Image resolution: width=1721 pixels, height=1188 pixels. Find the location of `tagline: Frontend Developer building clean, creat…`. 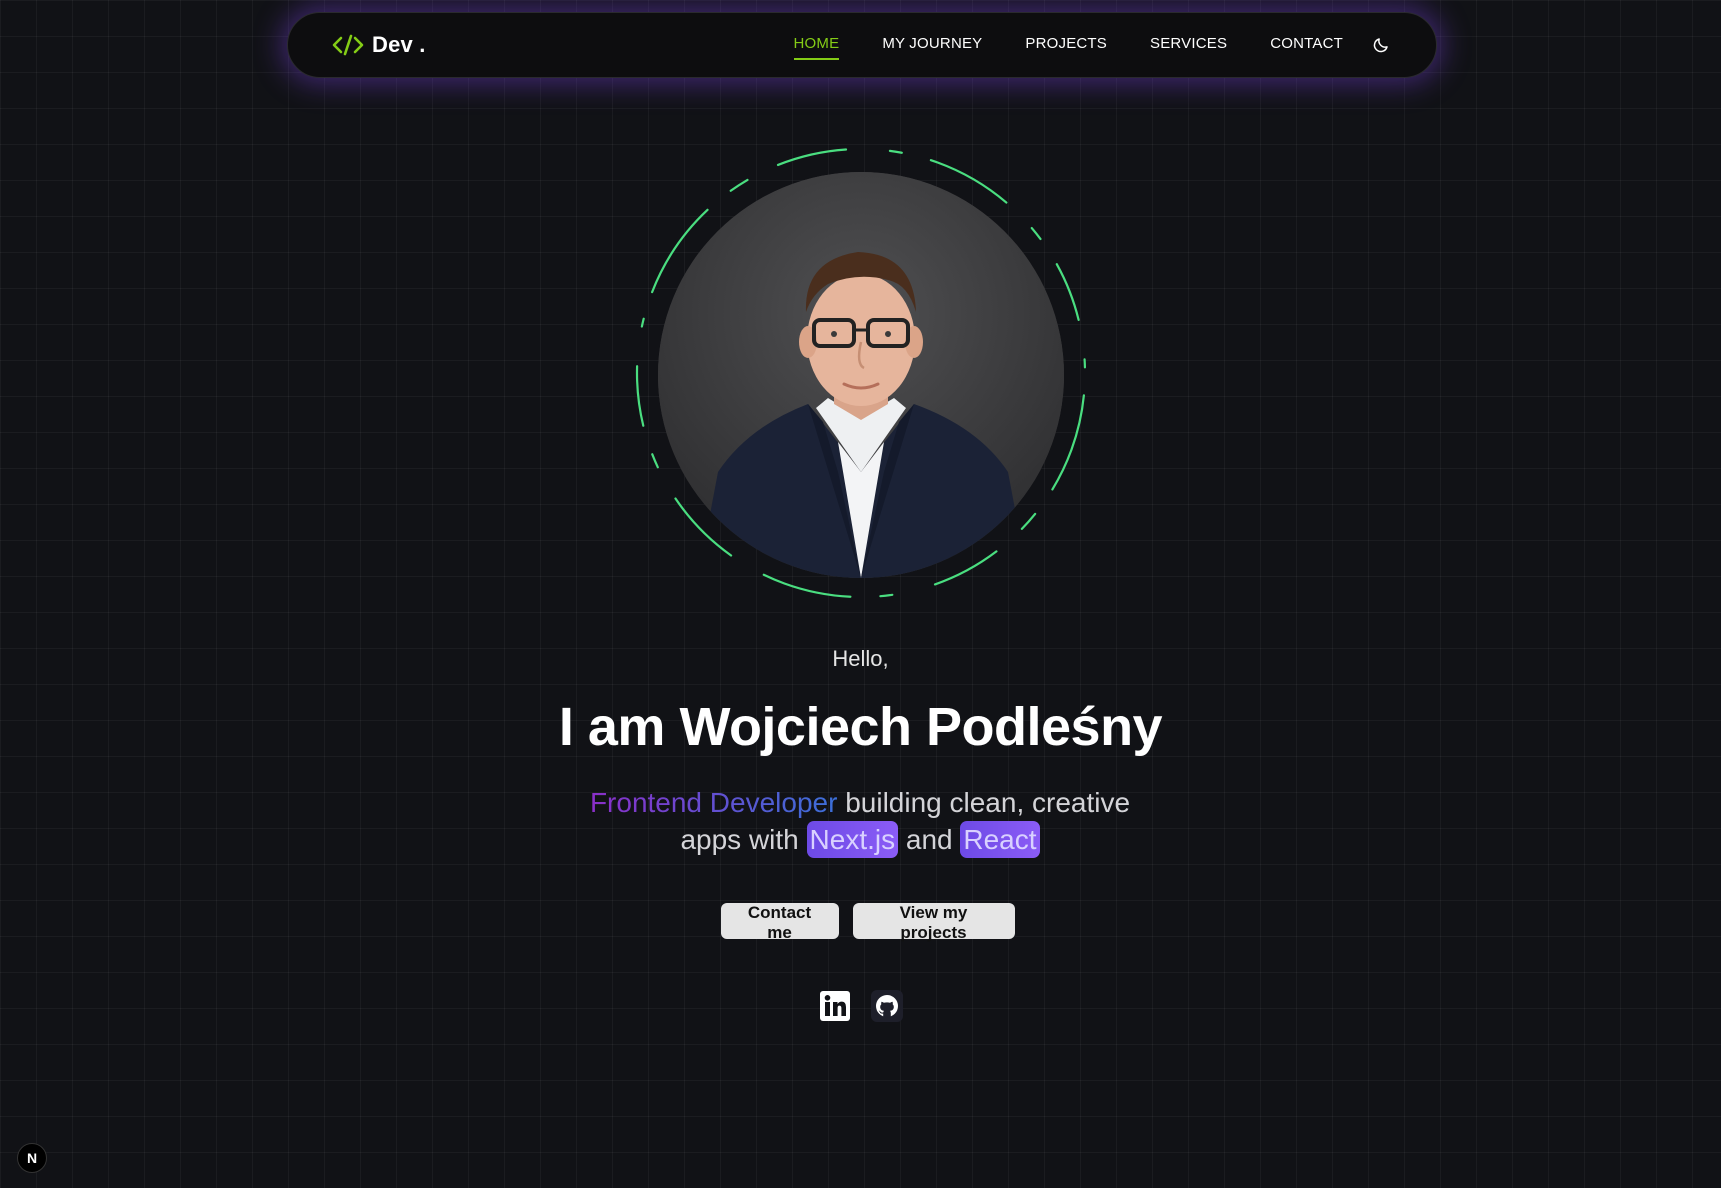

tagline: Frontend Developer building clean, creat… is located at coordinates (860, 821).